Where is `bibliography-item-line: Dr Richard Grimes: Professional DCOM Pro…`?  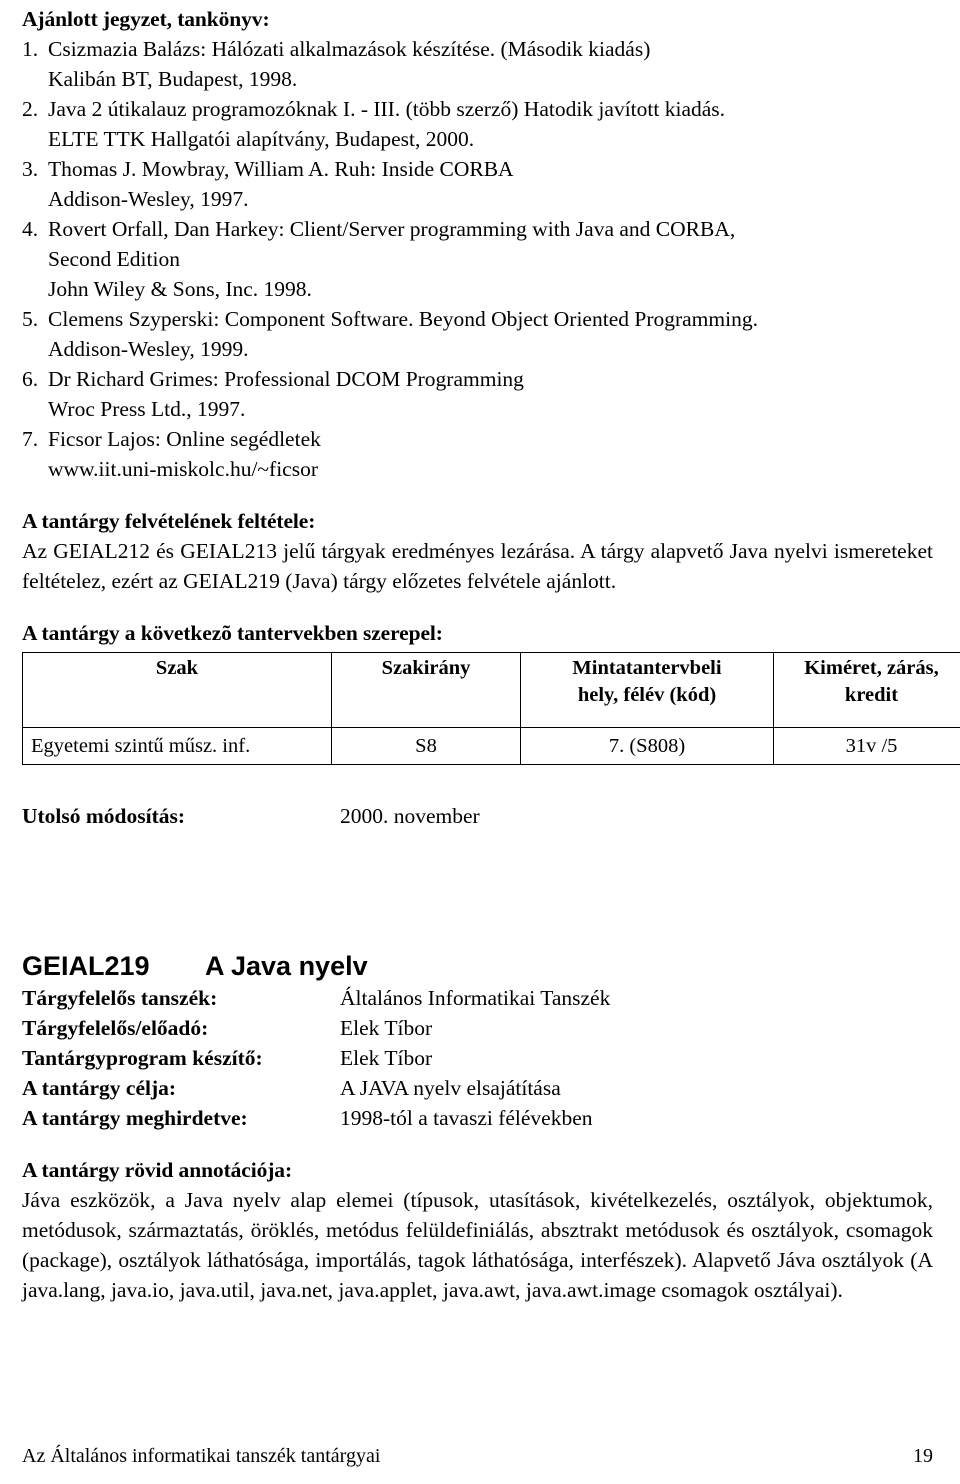
bibliography-item-line: Dr Richard Grimes: Professional DCOM Pro… is located at coordinates (286, 379).